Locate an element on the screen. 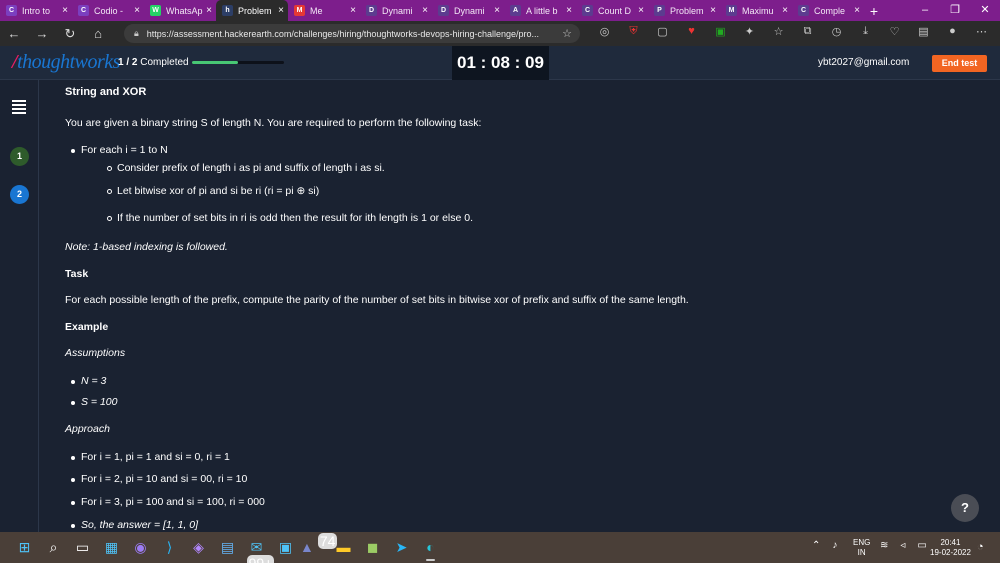  notepad-icon: ▤ is located at coordinates (227, 547).